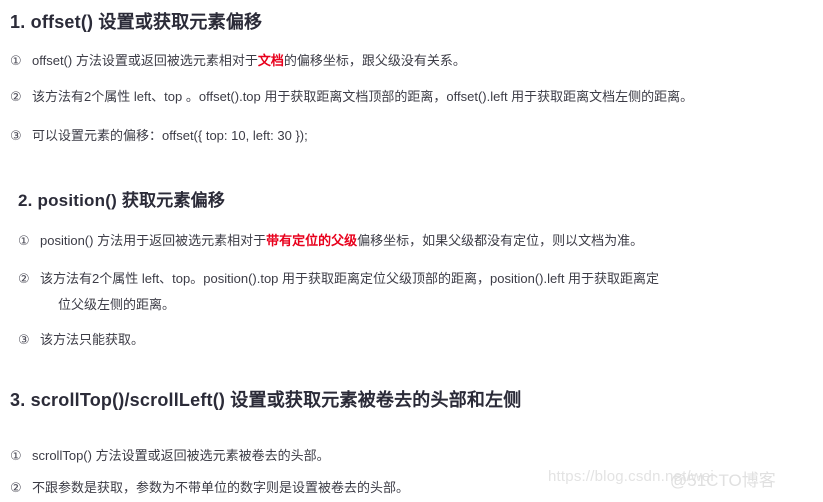 The image size is (823, 502). What do you see at coordinates (153, 240) in the screenshot?
I see `list-item-text: position() 方法用于返回被选元素相对于` at bounding box center [153, 240].